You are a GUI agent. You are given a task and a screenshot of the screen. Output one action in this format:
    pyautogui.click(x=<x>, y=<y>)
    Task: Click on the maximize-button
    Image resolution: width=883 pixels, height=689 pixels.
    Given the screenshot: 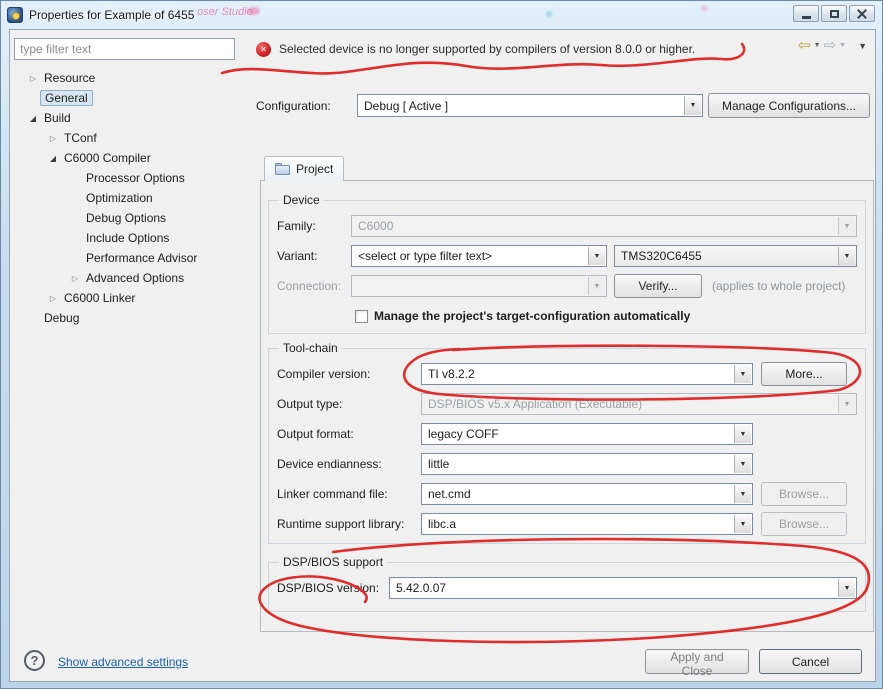 What is the action you would take?
    pyautogui.click(x=834, y=13)
    